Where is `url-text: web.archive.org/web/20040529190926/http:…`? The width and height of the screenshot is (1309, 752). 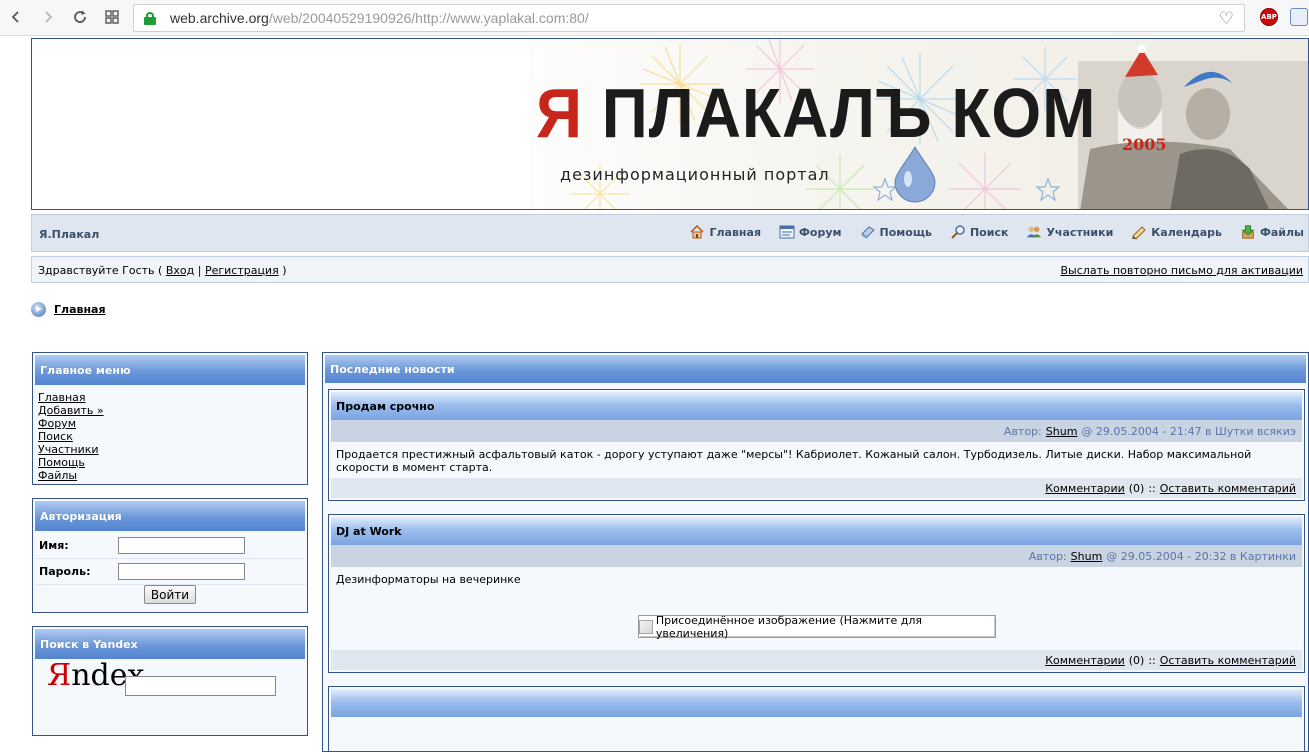
url-text: web.archive.org/web/20040529190926/http:… is located at coordinates (379, 18).